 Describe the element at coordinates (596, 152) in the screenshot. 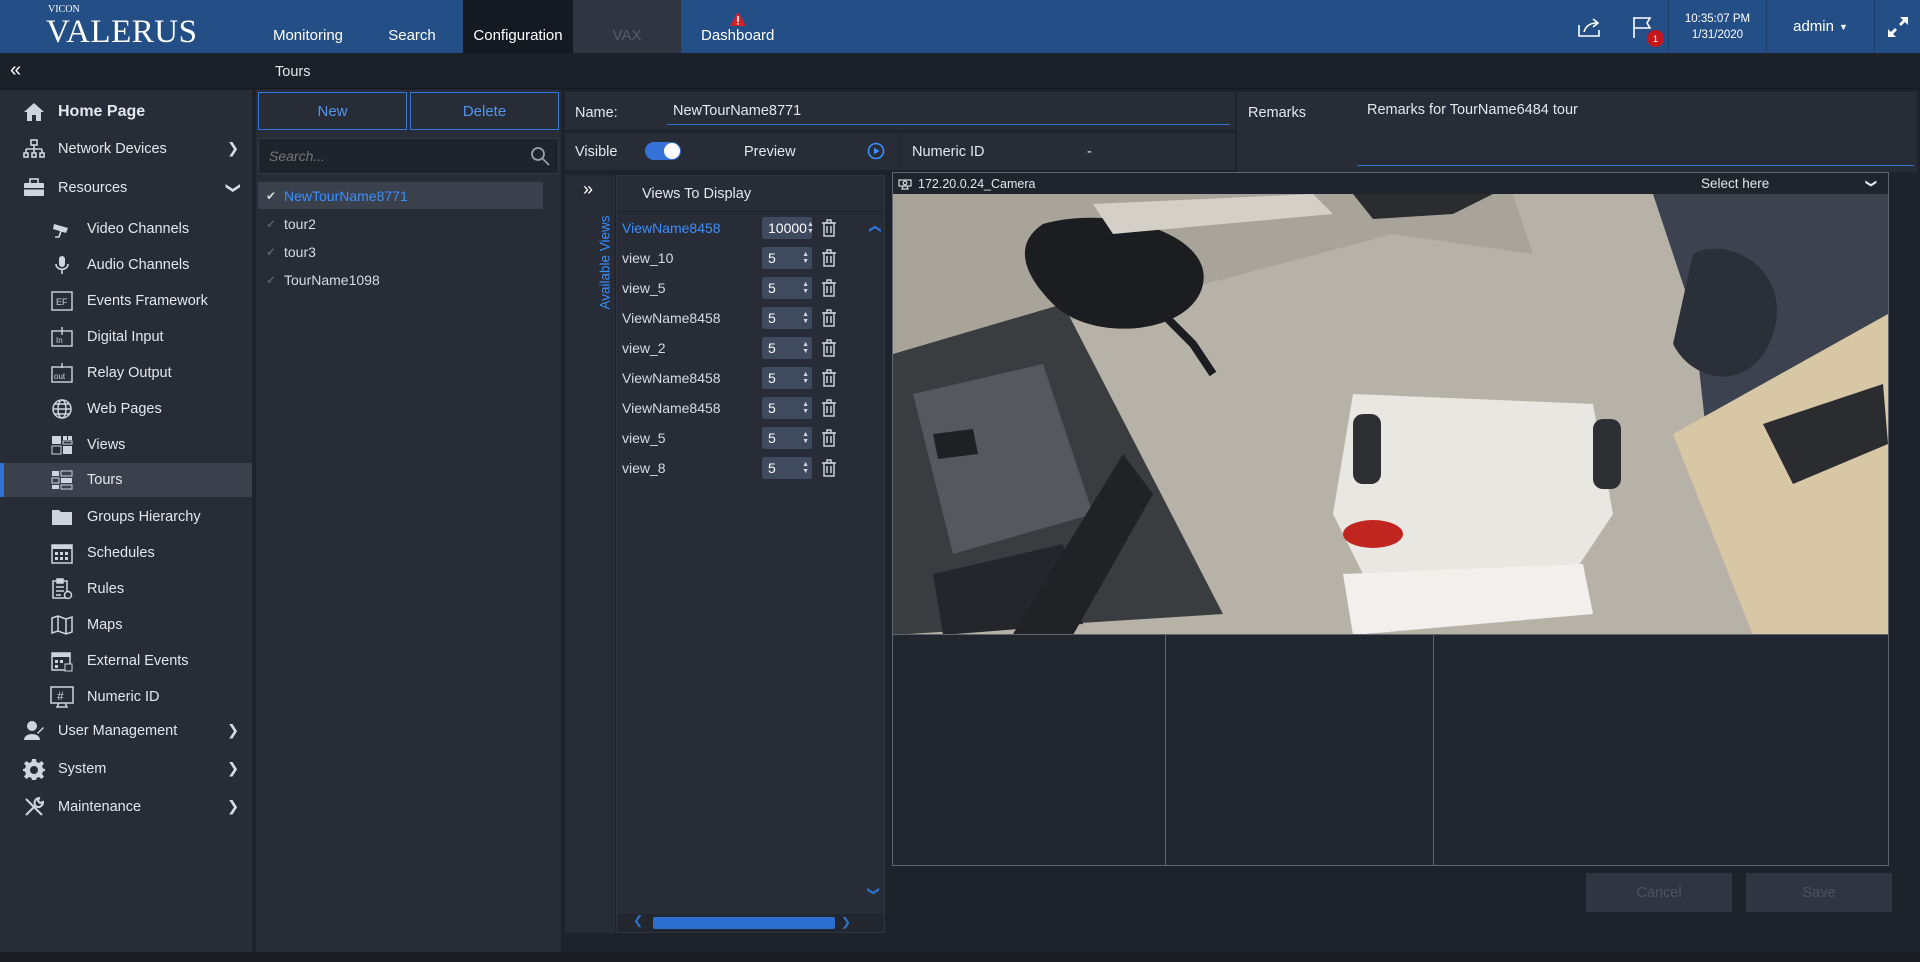

I see `visible-label: Visible` at that location.